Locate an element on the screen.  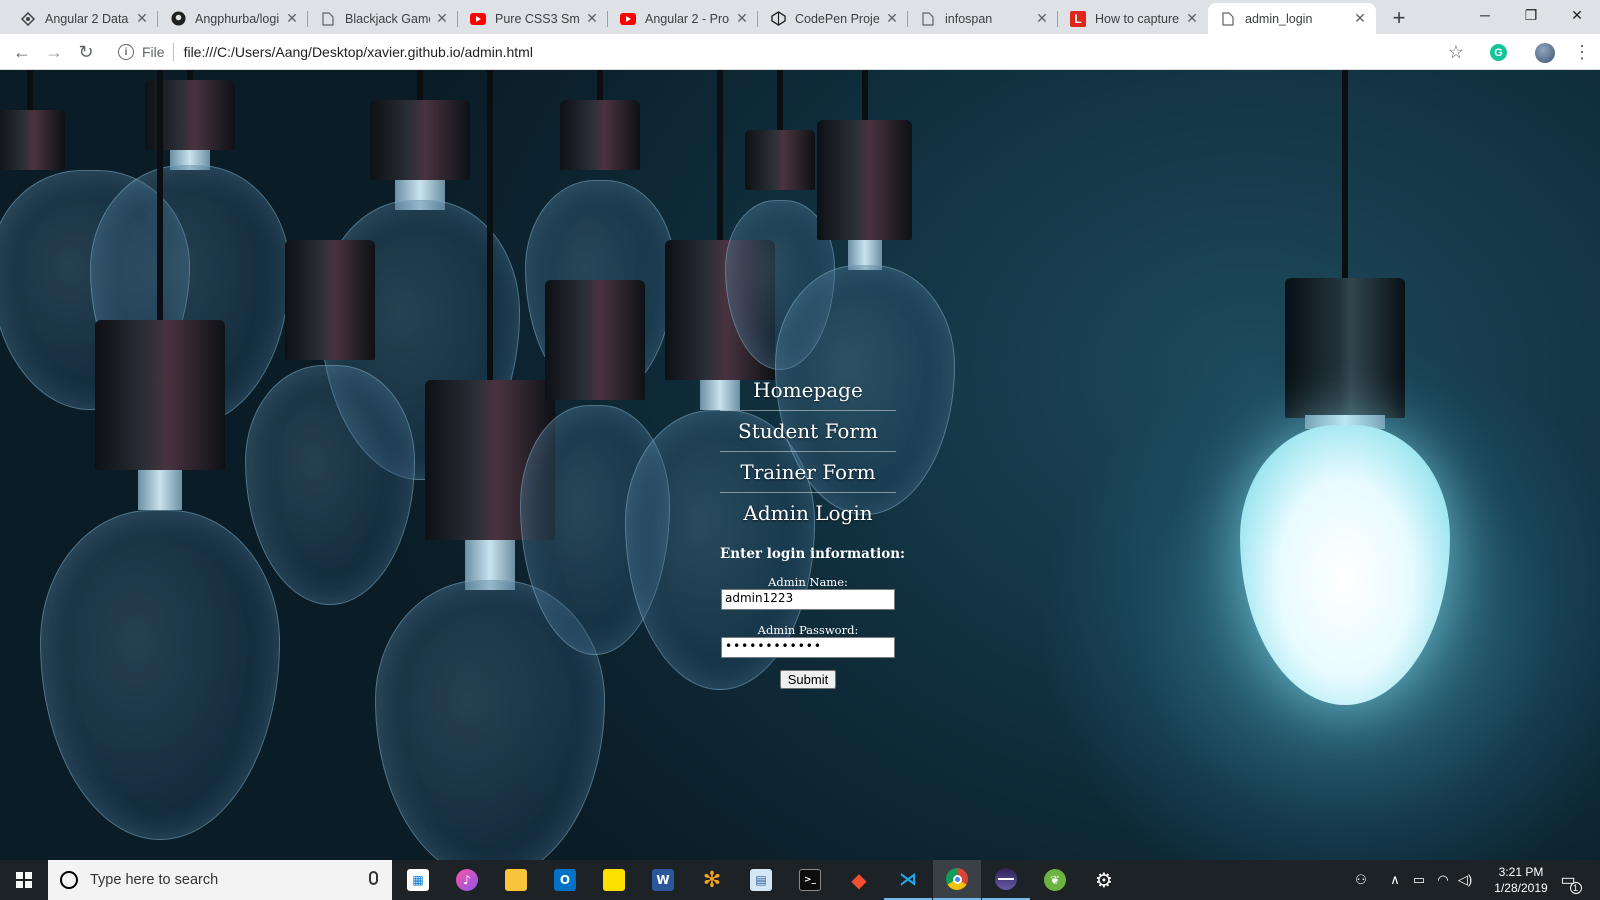
taskbar-search-box: Type here to search is located at coordinates (220, 880).